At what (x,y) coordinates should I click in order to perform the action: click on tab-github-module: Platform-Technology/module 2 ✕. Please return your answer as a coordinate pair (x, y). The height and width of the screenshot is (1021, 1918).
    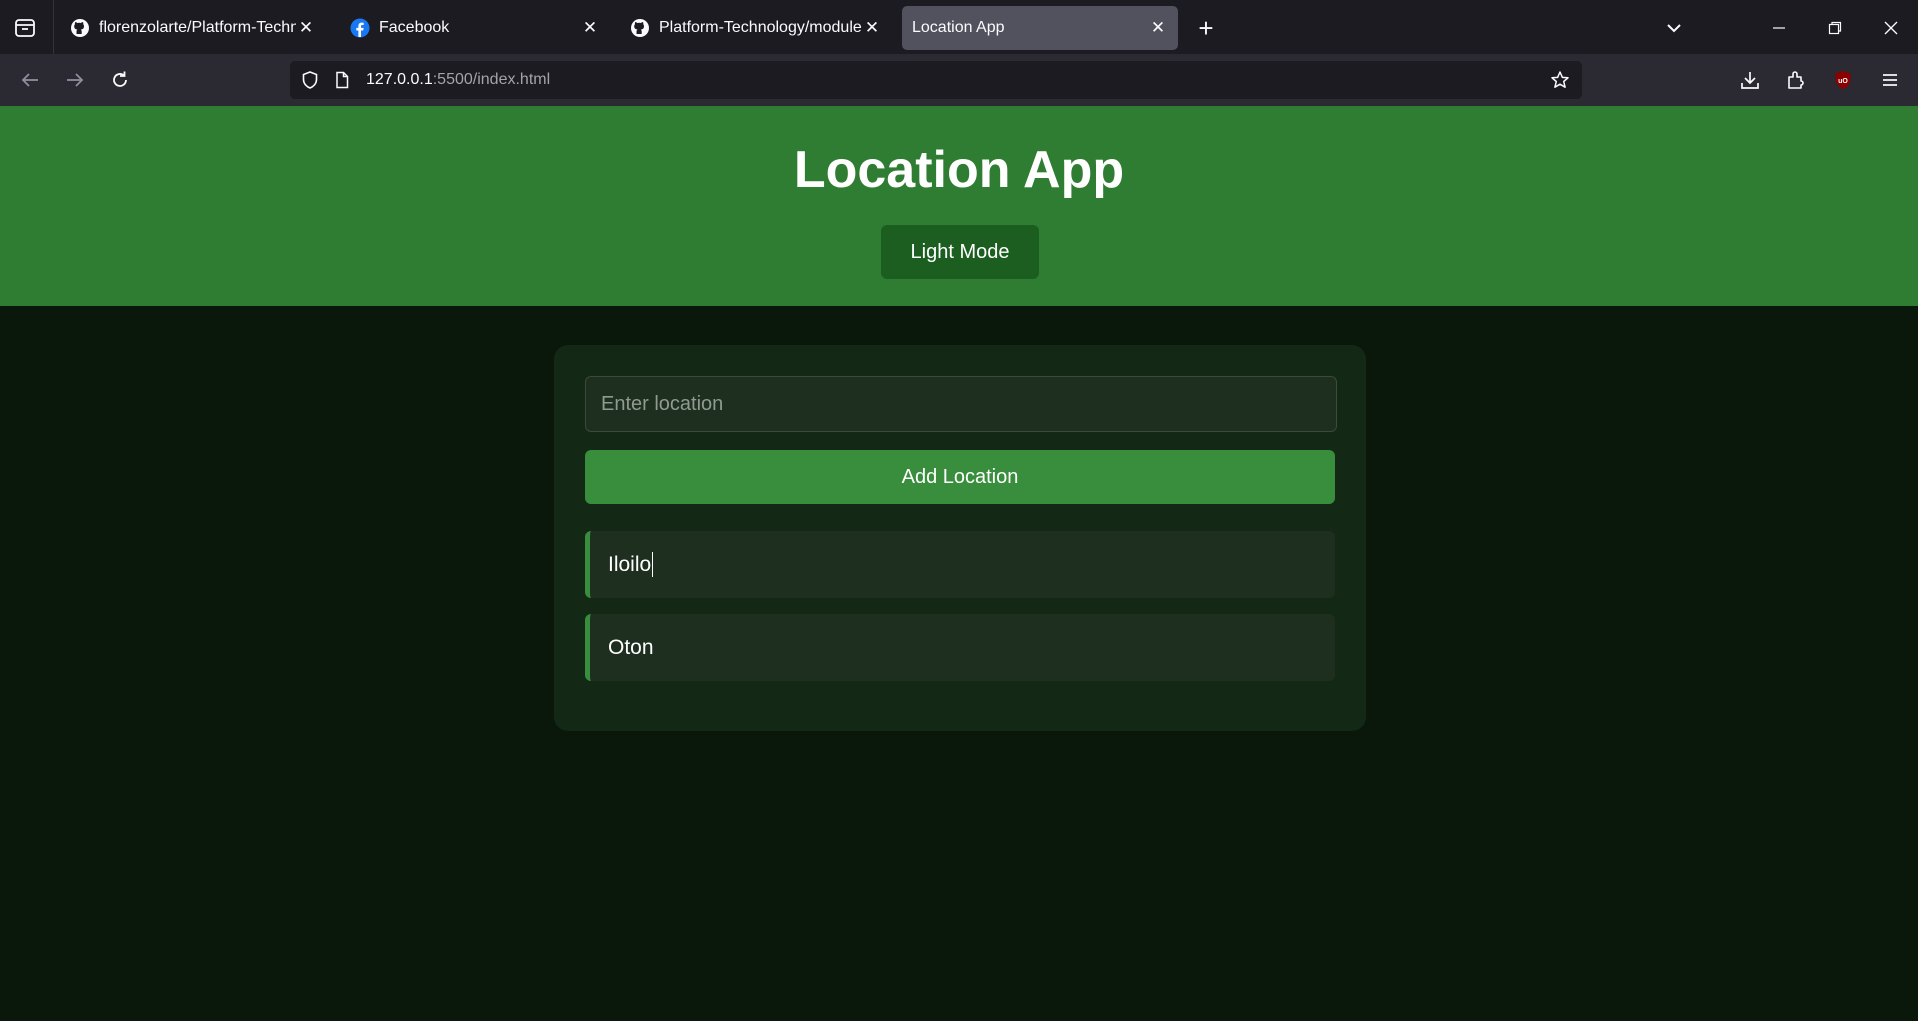
    Looking at the image, I should click on (756, 28).